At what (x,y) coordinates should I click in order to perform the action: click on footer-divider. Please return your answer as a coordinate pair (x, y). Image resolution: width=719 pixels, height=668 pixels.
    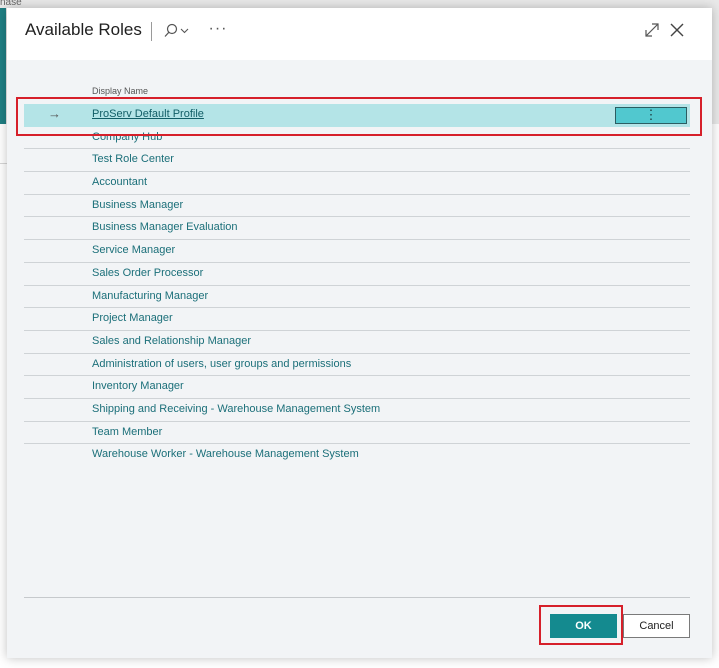
    Looking at the image, I should click on (357, 597).